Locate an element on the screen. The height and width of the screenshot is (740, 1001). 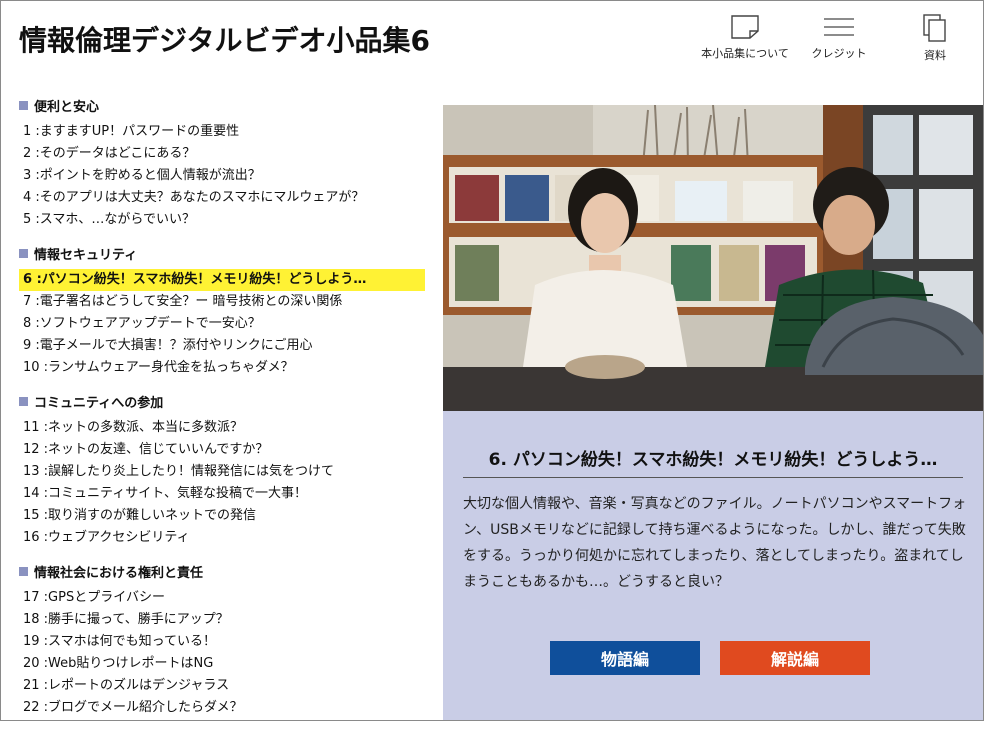
hamburger-lines-icon is located at coordinates (839, 27).